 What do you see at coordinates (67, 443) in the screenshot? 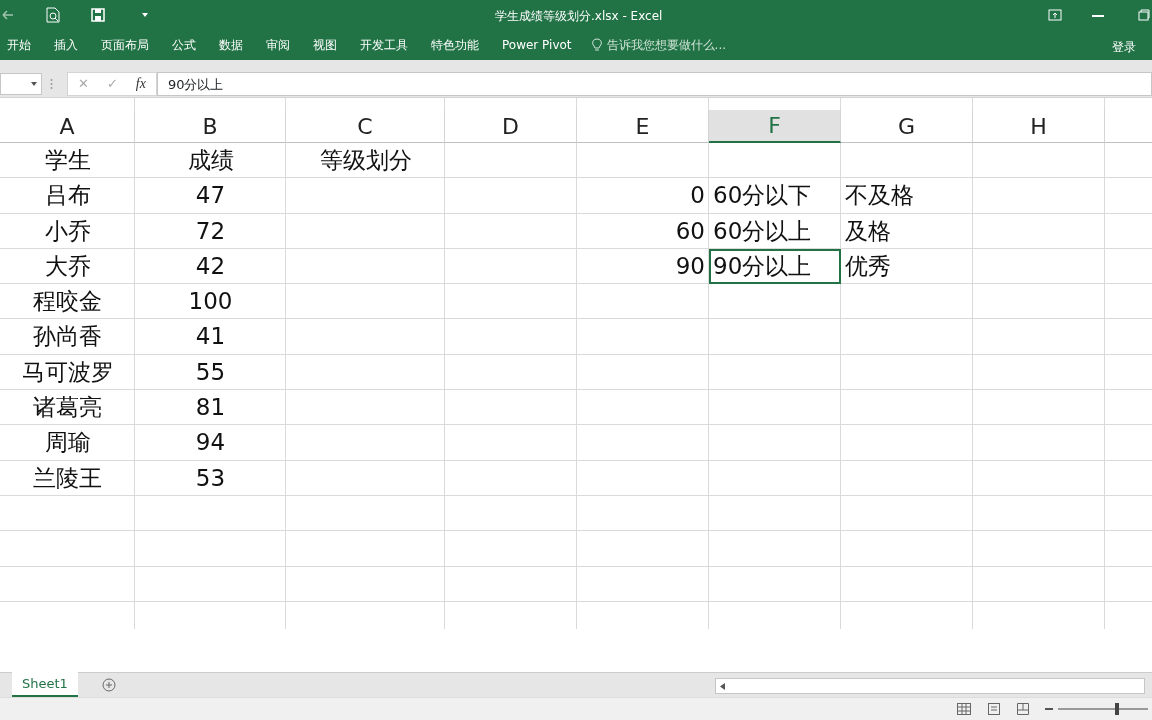
I see `table-cell: 周瑜` at bounding box center [67, 443].